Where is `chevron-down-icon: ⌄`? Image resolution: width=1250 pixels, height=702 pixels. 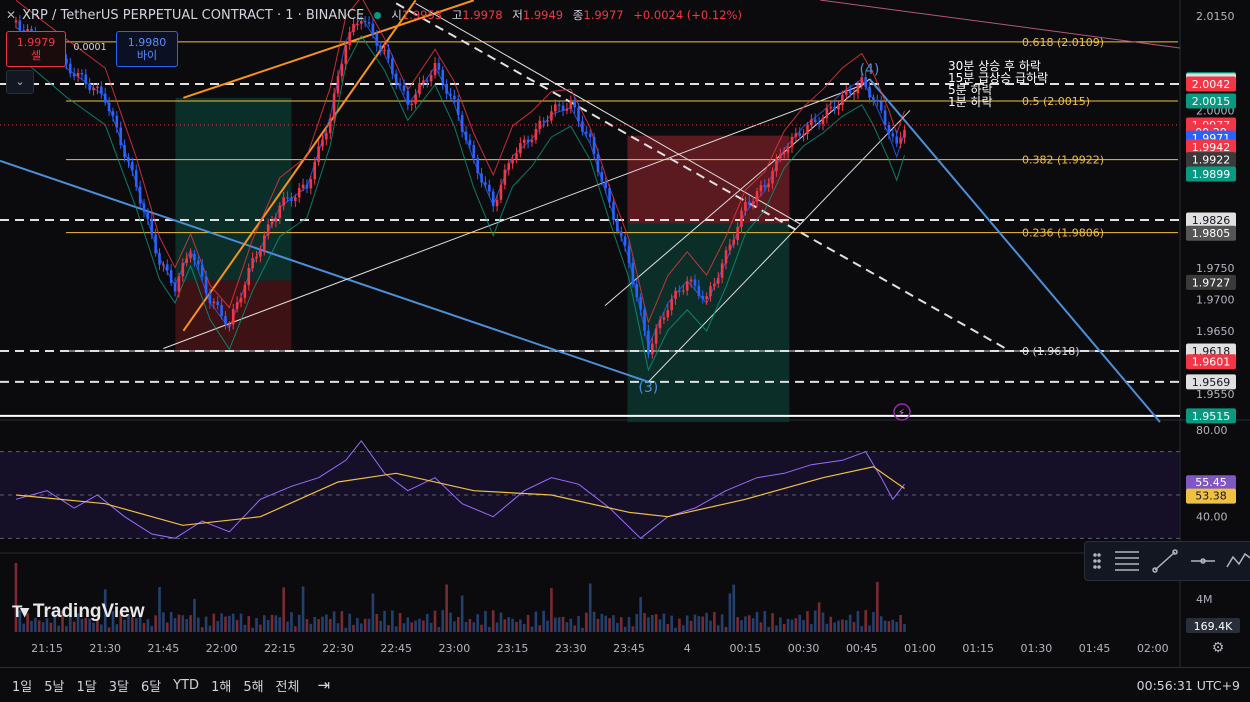 chevron-down-icon: ⌄ is located at coordinates (20, 82).